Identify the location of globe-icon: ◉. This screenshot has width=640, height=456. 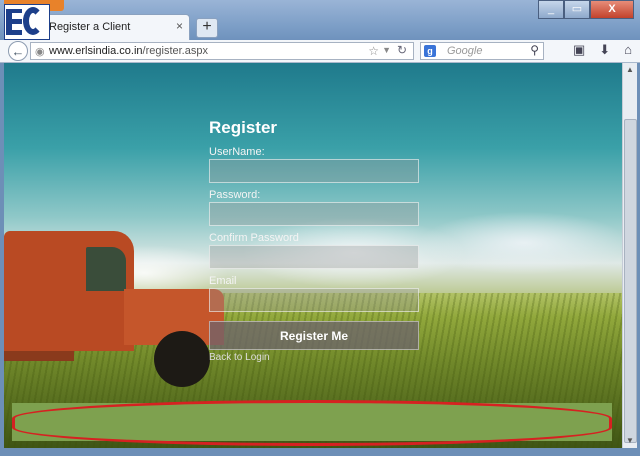
(40, 52).